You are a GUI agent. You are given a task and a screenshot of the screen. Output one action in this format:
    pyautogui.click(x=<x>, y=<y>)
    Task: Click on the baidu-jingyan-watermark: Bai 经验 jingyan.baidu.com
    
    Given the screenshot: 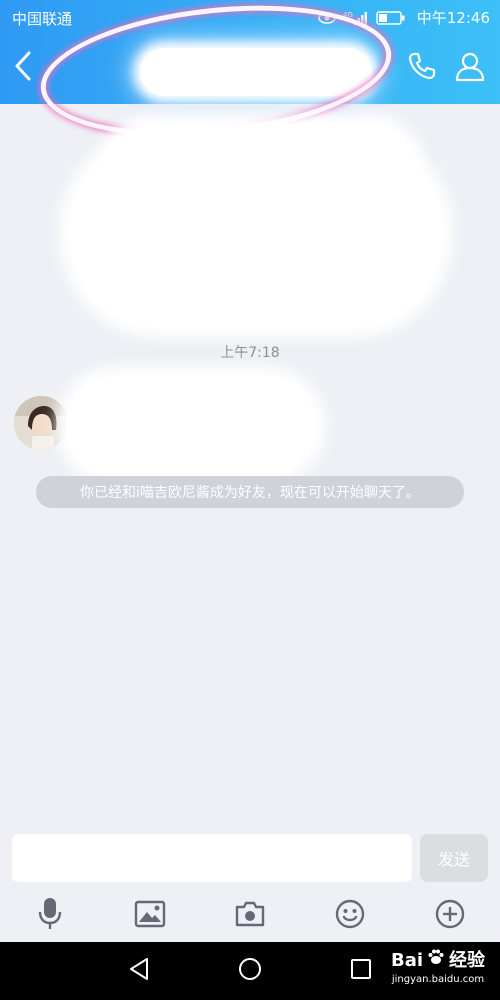 What is the action you would take?
    pyautogui.click(x=438, y=971)
    